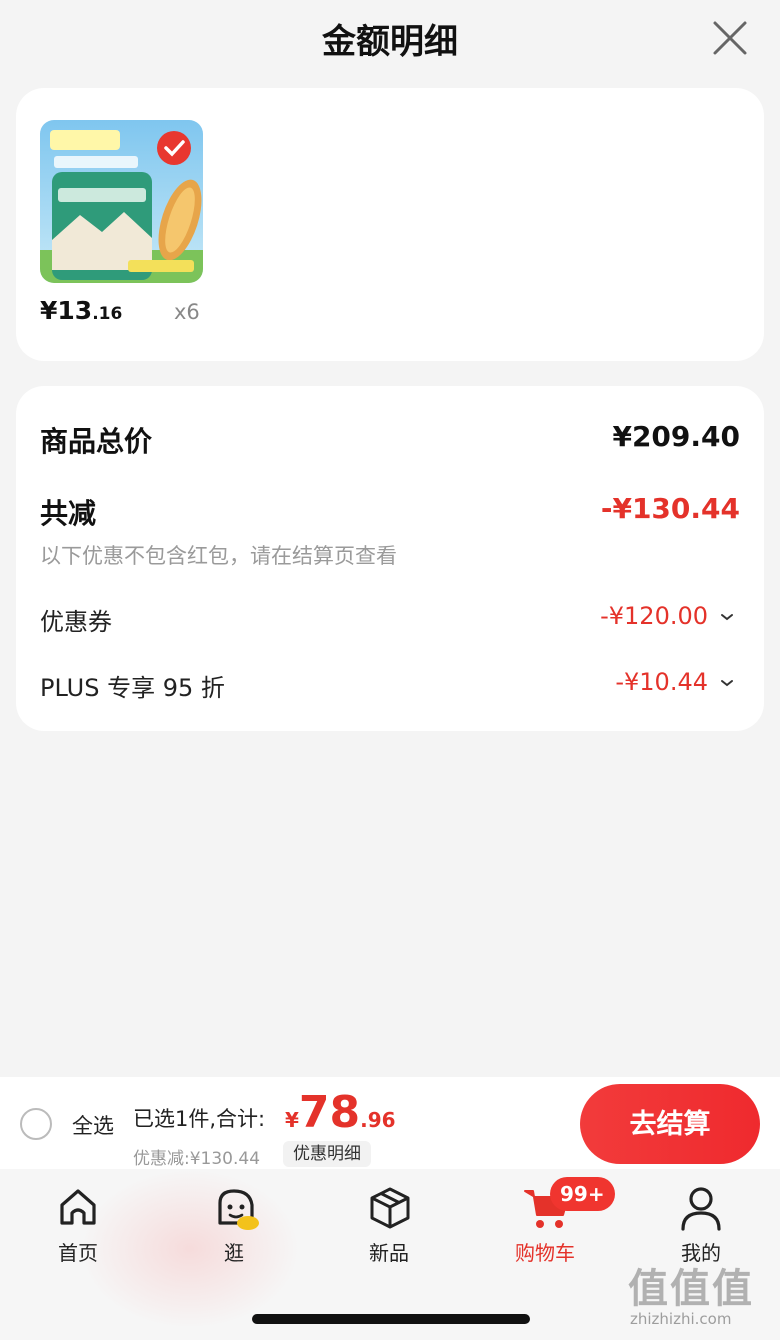 Image resolution: width=780 pixels, height=1340 pixels. I want to click on select-all-radio, so click(36, 1124).